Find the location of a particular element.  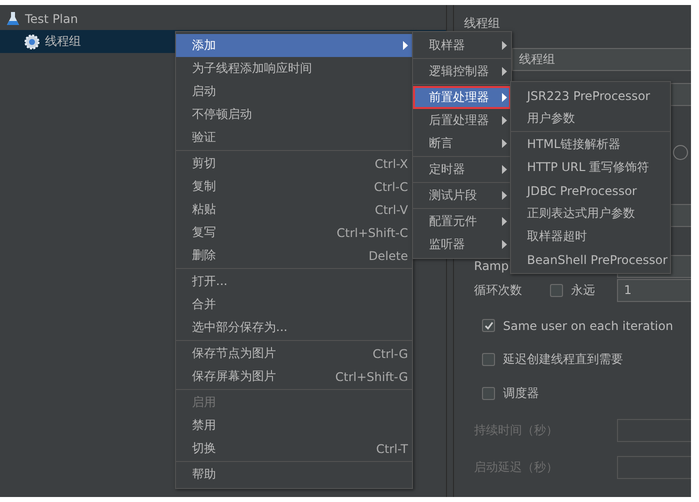

menu-item: 为子线程添加响应时间 is located at coordinates (294, 68).